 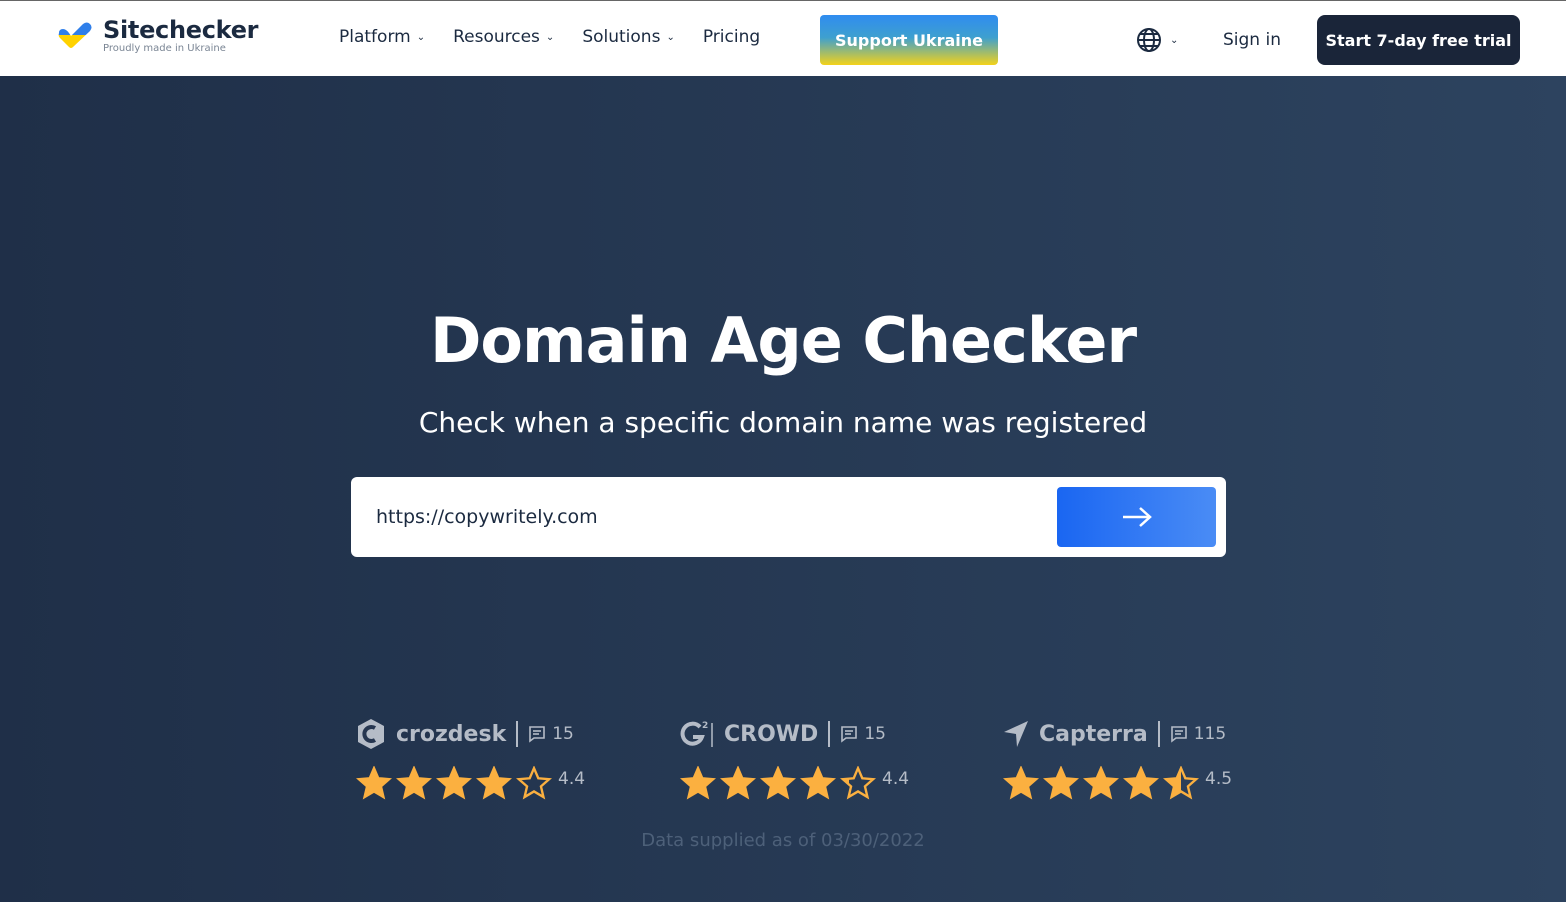 I want to click on globe-icon, so click(x=1149, y=40).